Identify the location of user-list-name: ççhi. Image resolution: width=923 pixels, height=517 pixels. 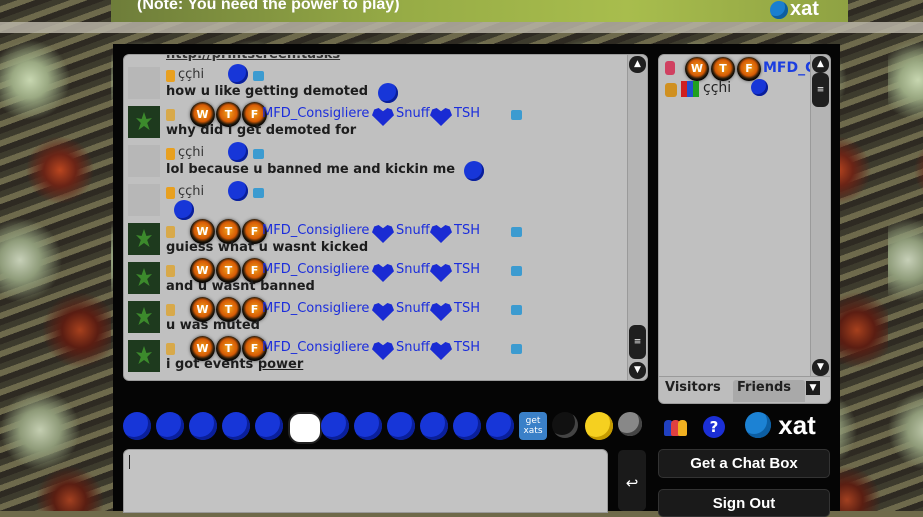
(717, 88).